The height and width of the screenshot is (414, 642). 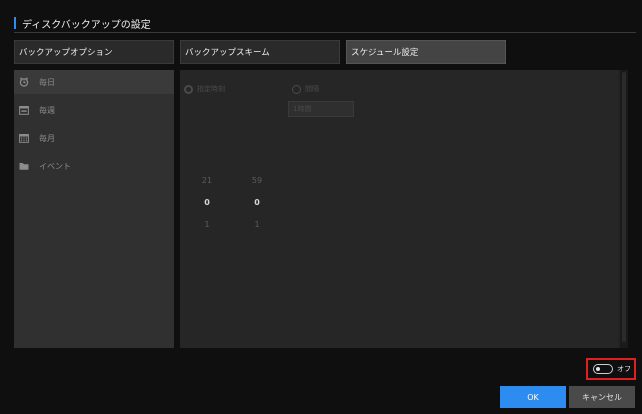 What do you see at coordinates (24, 82) in the screenshot?
I see `clock-icon` at bounding box center [24, 82].